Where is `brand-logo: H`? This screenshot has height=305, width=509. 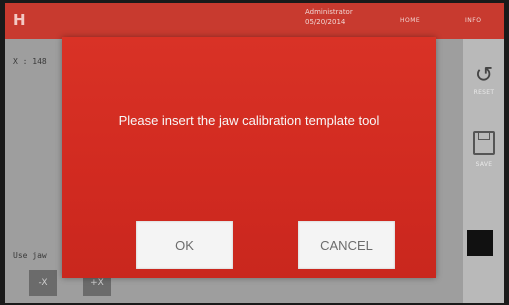
brand-logo: H is located at coordinates (19, 20).